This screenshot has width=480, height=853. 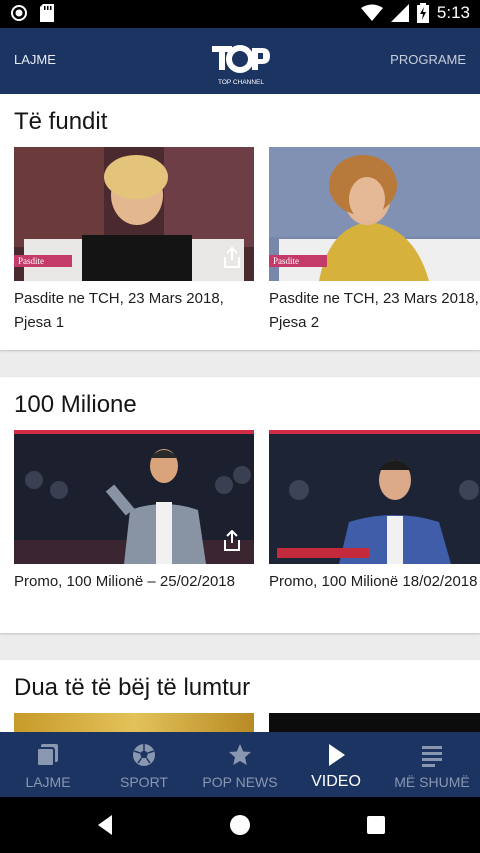 What do you see at coordinates (75, 404) in the screenshot?
I see `section-title: 100 Milione` at bounding box center [75, 404].